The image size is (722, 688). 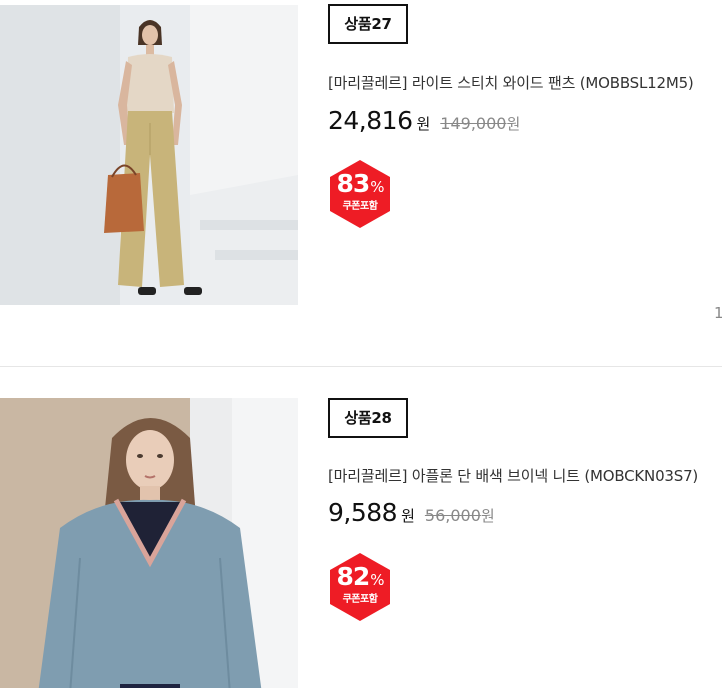 What do you see at coordinates (360, 576) in the screenshot?
I see `discount-percent: 82%` at bounding box center [360, 576].